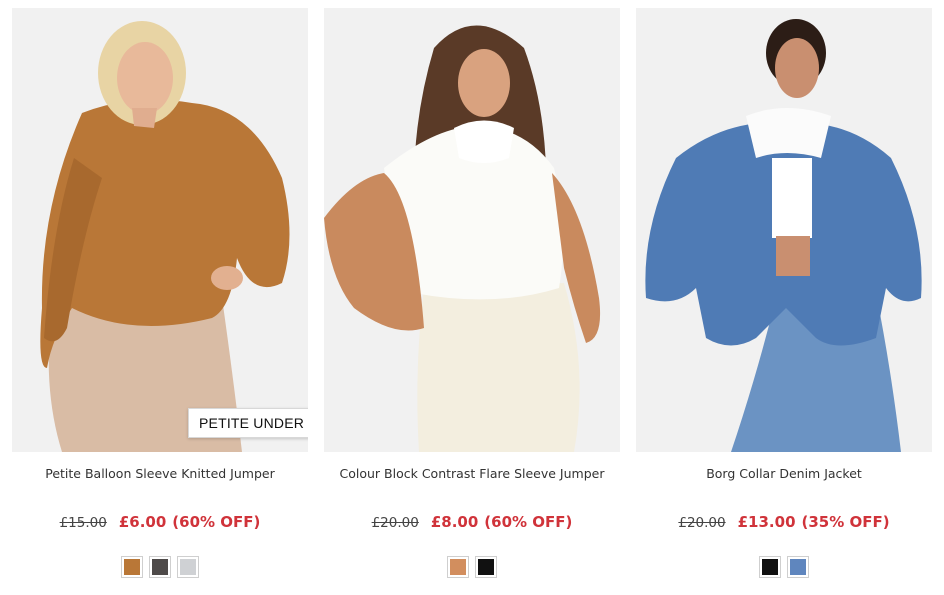 The image size is (944, 595). I want to click on sale-price: £8.00, so click(454, 522).